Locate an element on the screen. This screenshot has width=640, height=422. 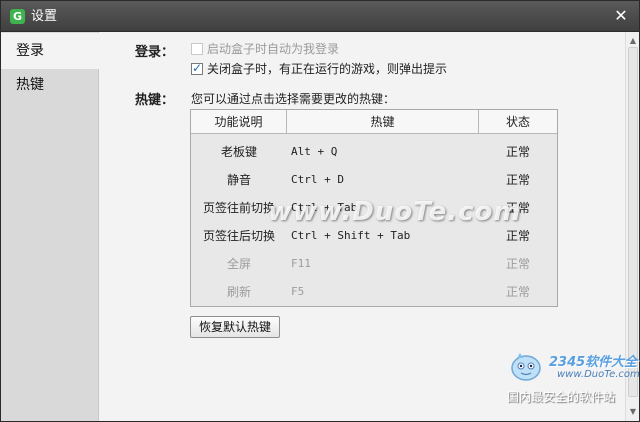
hotkey-cell: F11 is located at coordinates (301, 263).